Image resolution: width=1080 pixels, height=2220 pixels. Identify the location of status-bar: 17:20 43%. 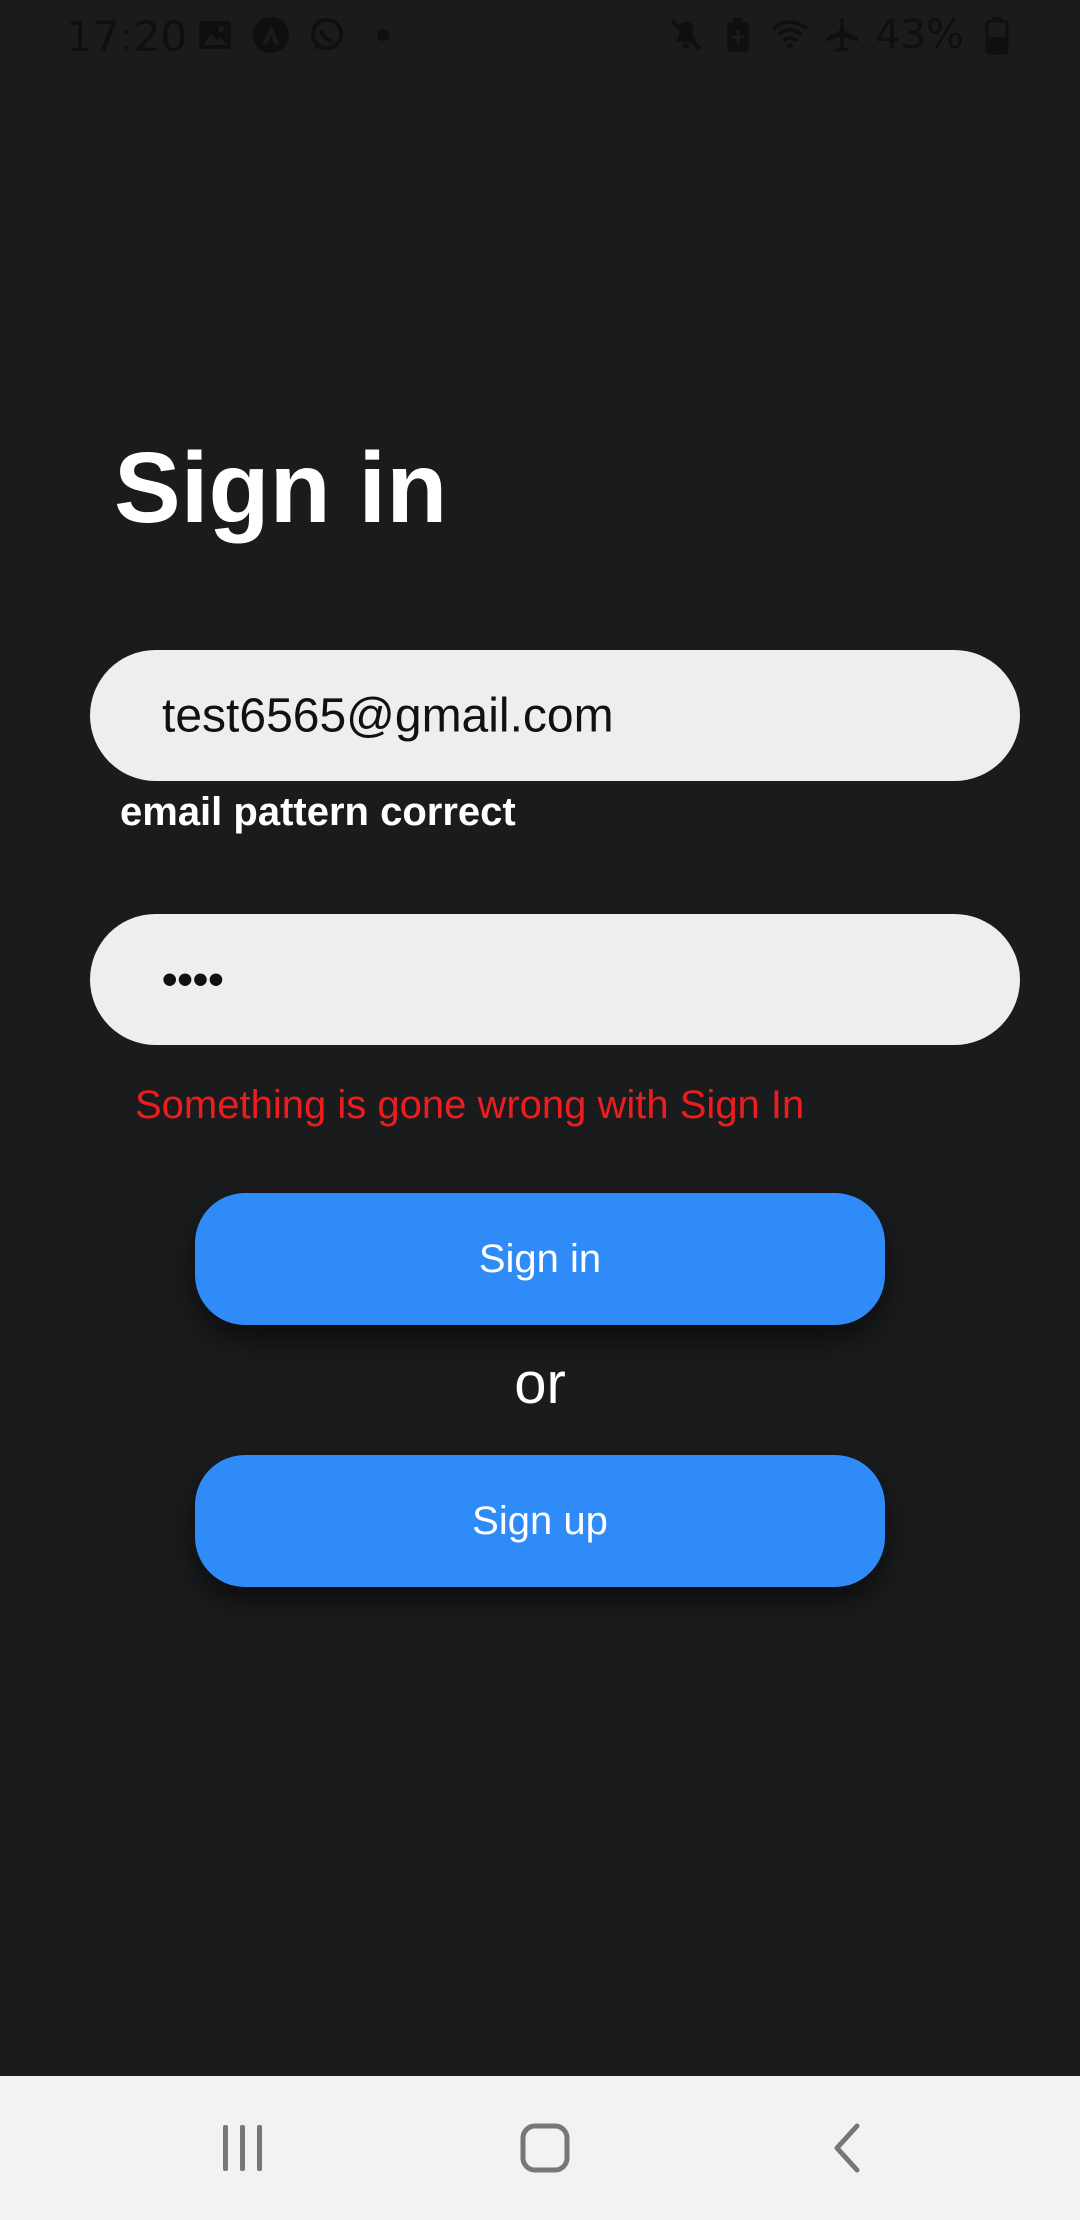
(540, 37).